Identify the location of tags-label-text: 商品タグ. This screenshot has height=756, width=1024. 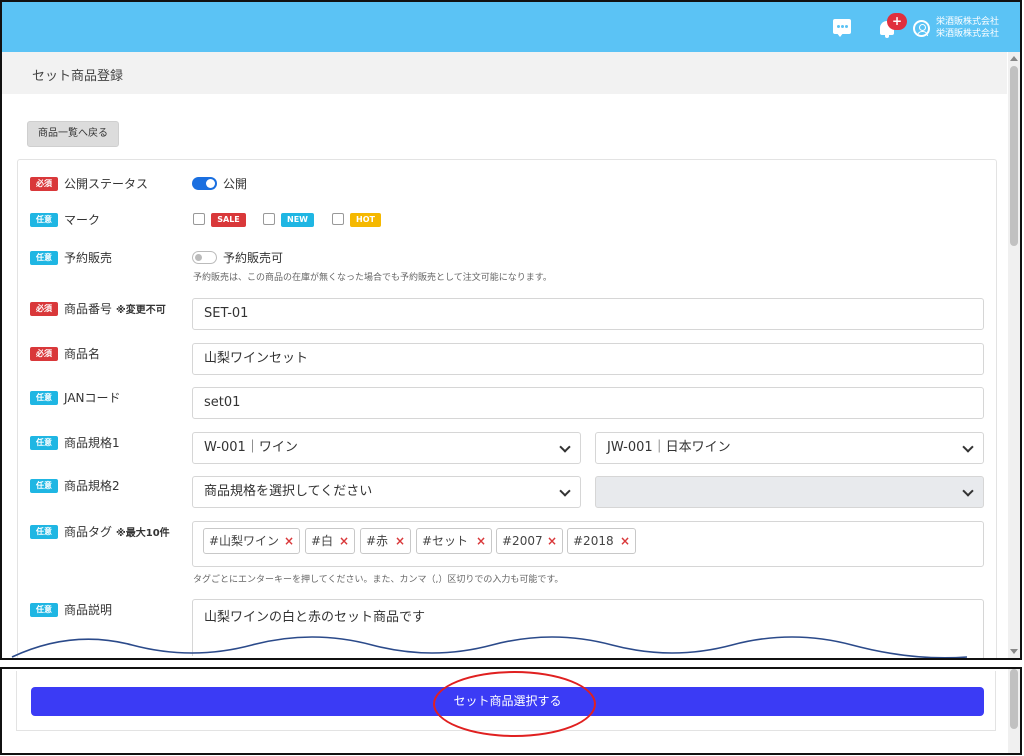
(88, 532).